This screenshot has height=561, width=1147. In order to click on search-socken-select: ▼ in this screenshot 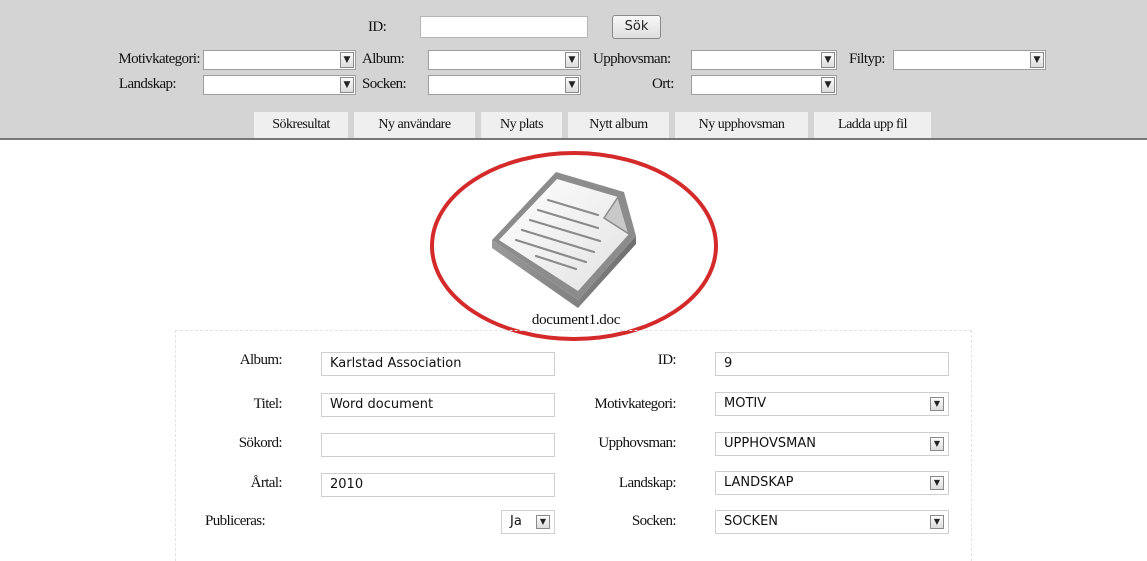, I will do `click(504, 85)`.